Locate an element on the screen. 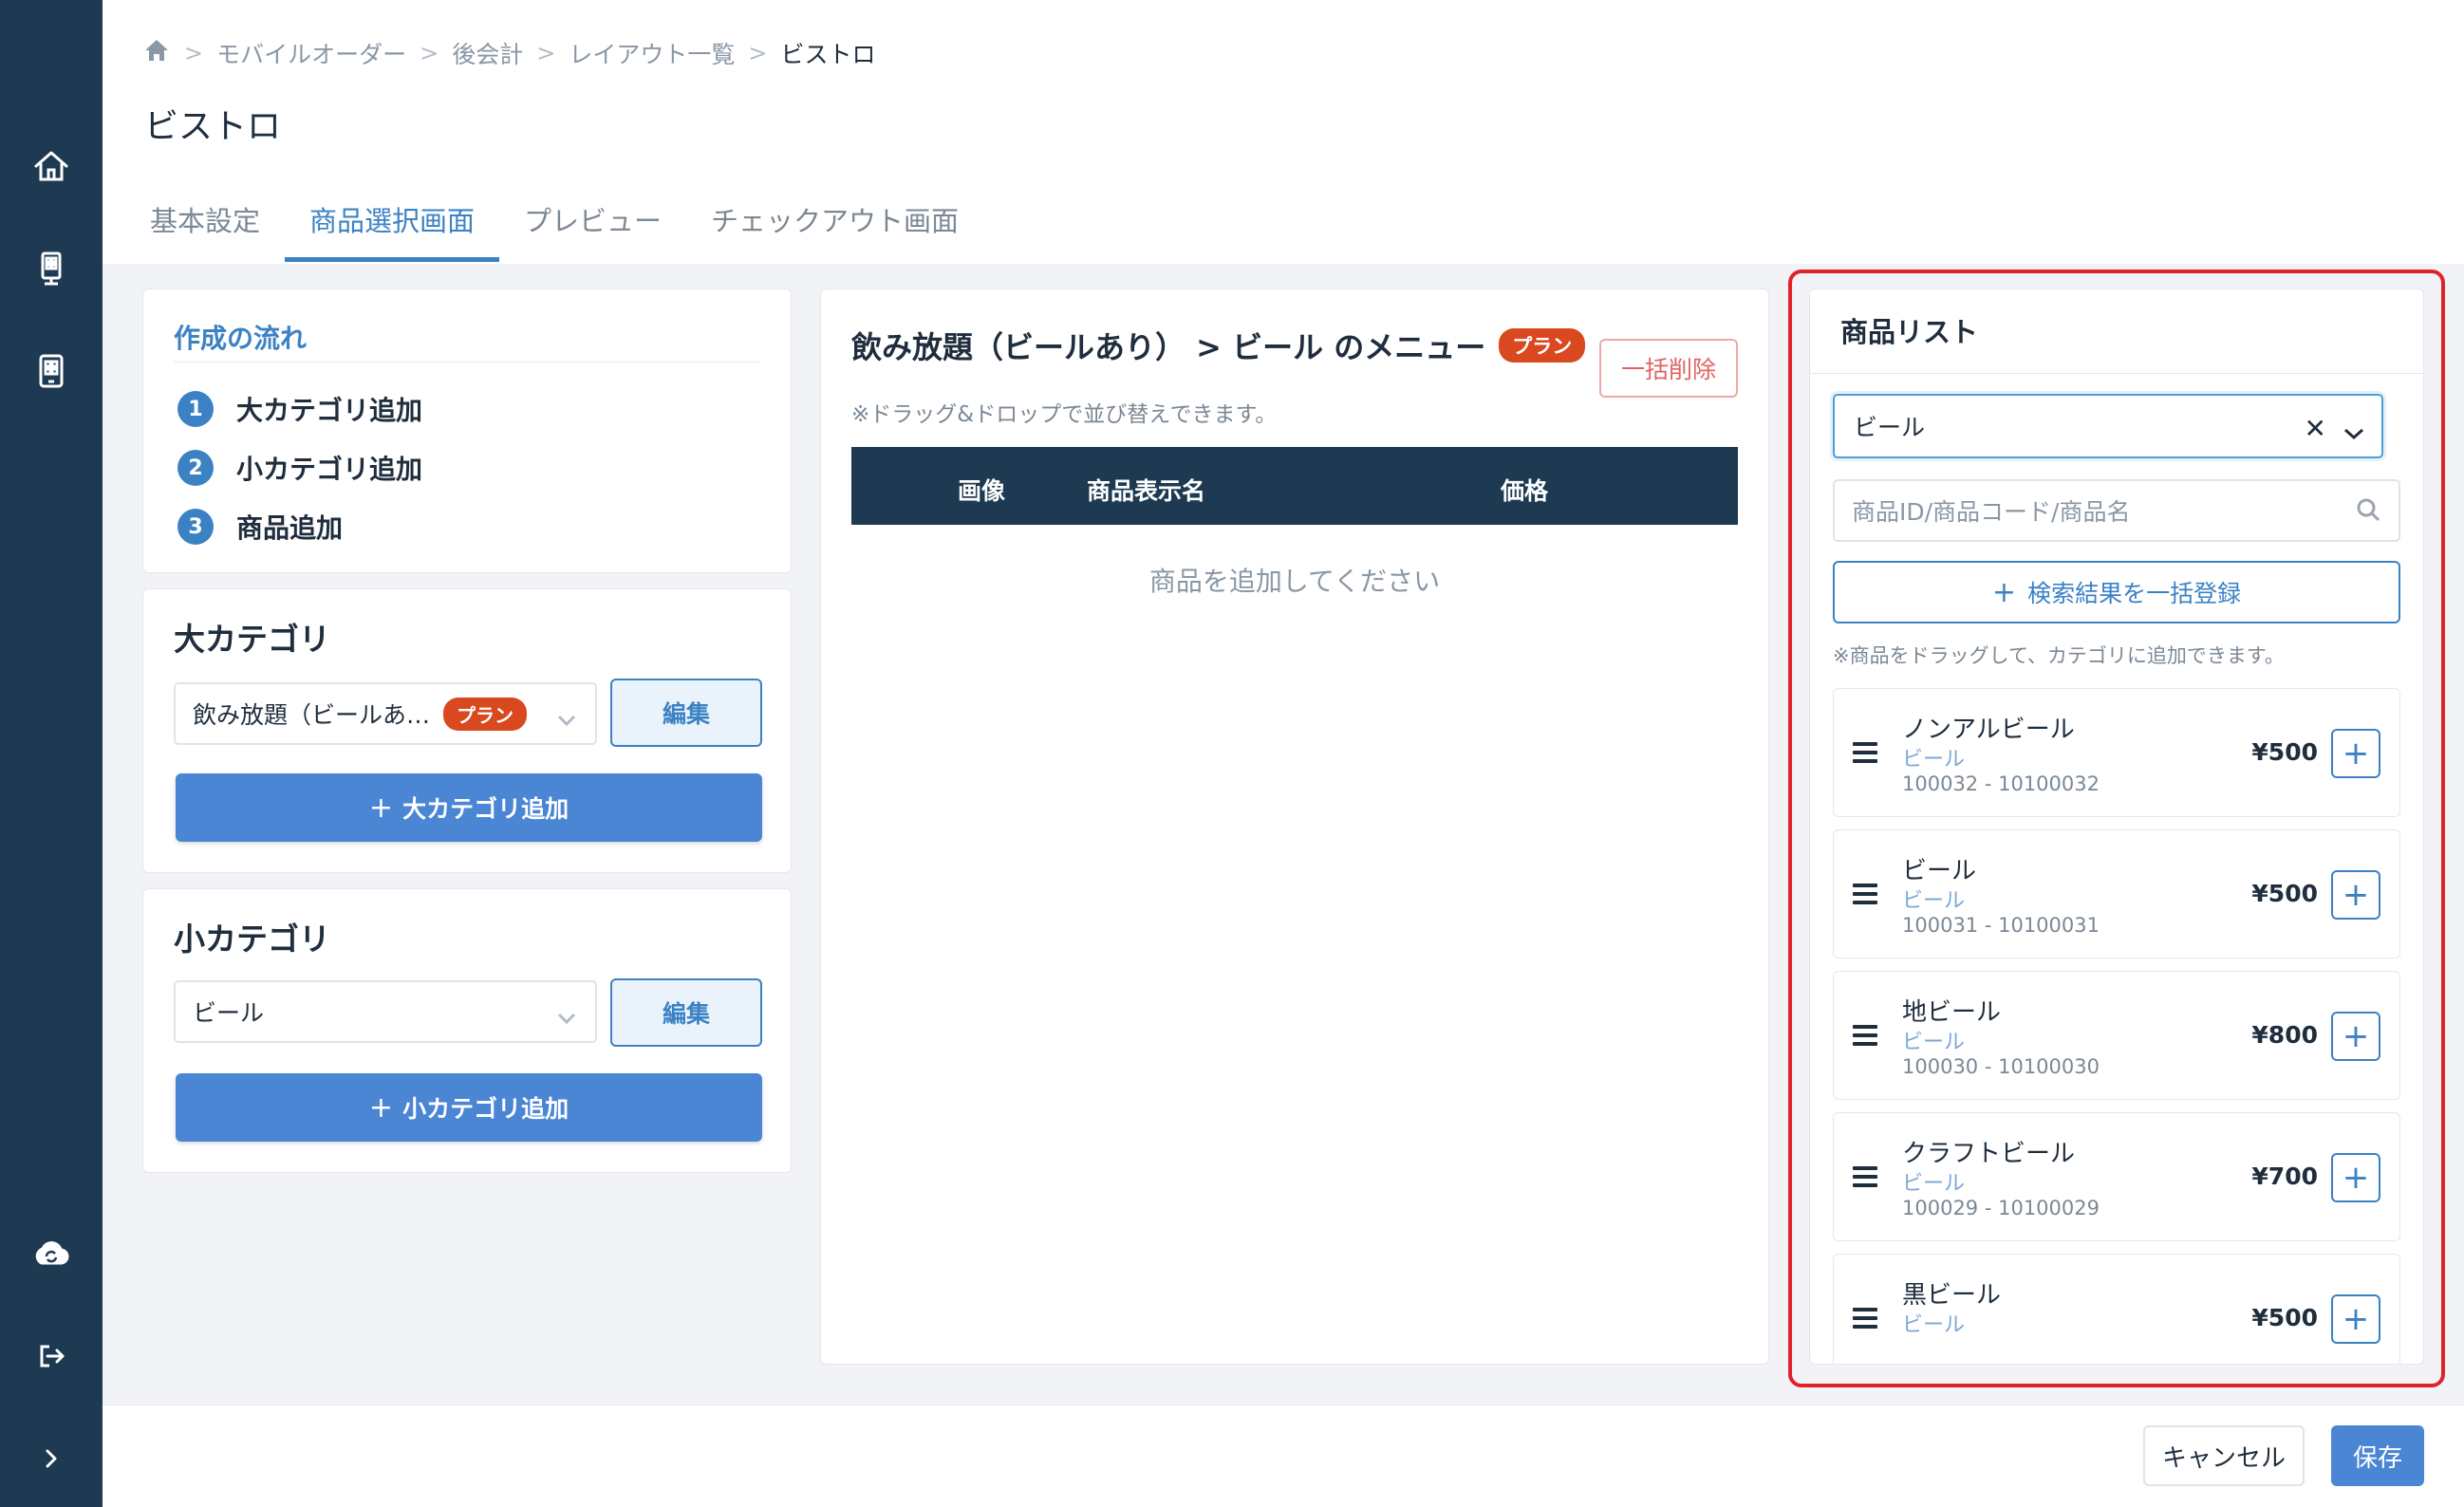 The width and height of the screenshot is (2464, 1507). major-category-title: 大カテゴリ is located at coordinates (252, 639).